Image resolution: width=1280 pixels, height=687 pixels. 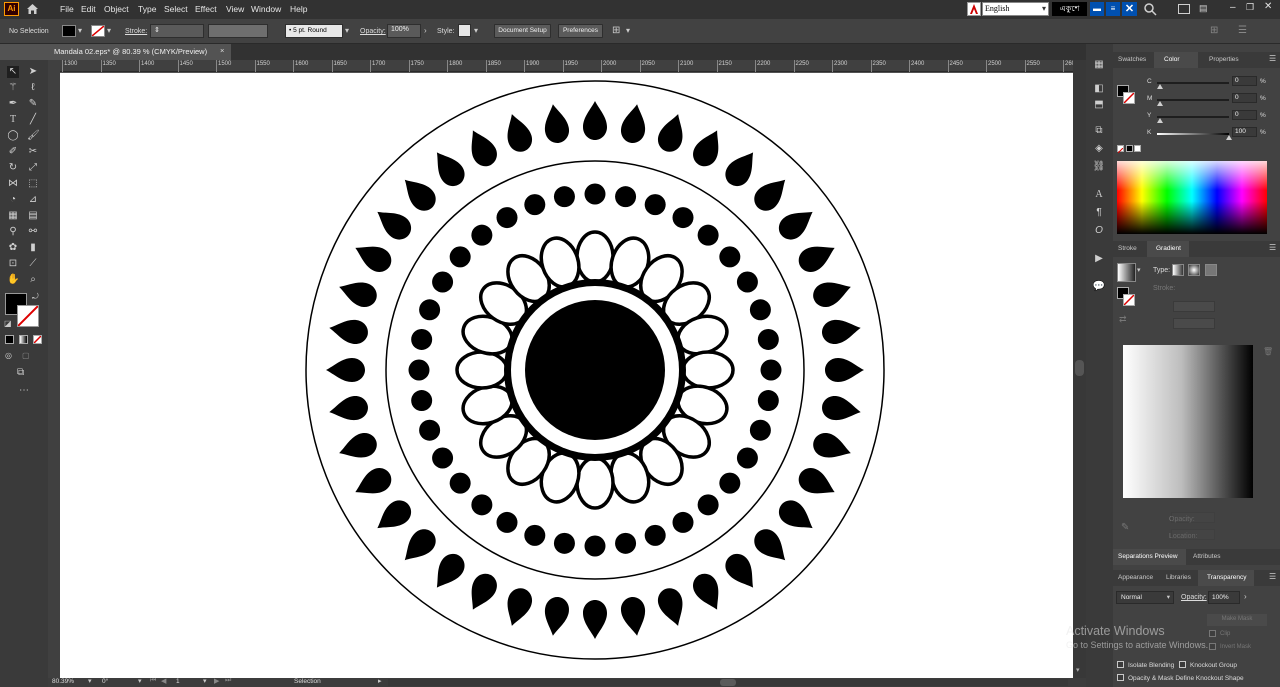 I want to click on close-keyboard-icon: ✕, so click(x=1129, y=9).